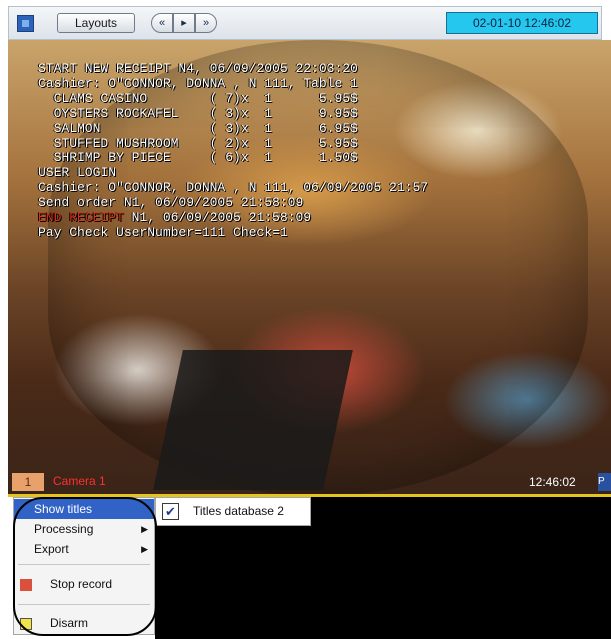 The height and width of the screenshot is (639, 611). Describe the element at coordinates (64, 529) in the screenshot. I see `menu-item-label: Processing` at that location.